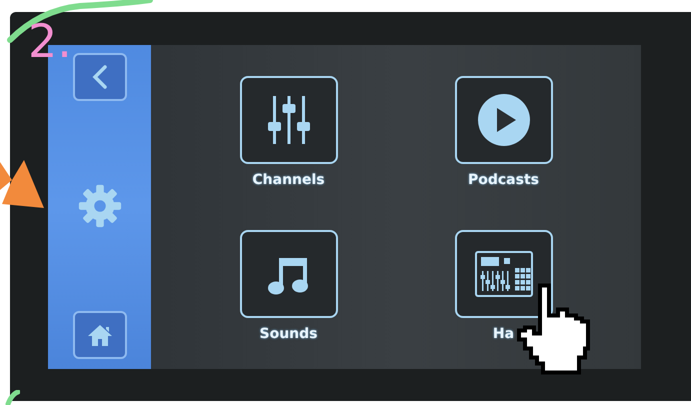 This screenshot has height=405, width=691. What do you see at coordinates (289, 274) in the screenshot?
I see `sounds-tile` at bounding box center [289, 274].